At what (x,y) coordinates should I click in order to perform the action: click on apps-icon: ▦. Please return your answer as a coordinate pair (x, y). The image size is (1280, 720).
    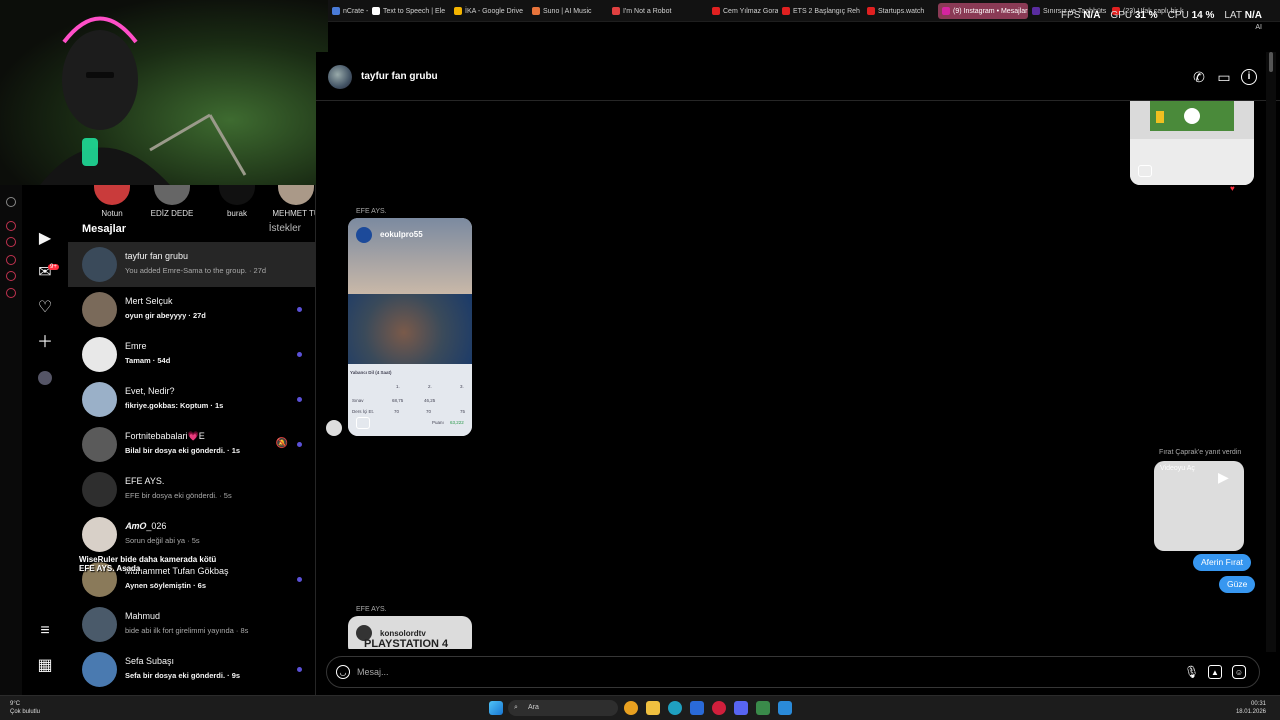
    Looking at the image, I should click on (45, 666).